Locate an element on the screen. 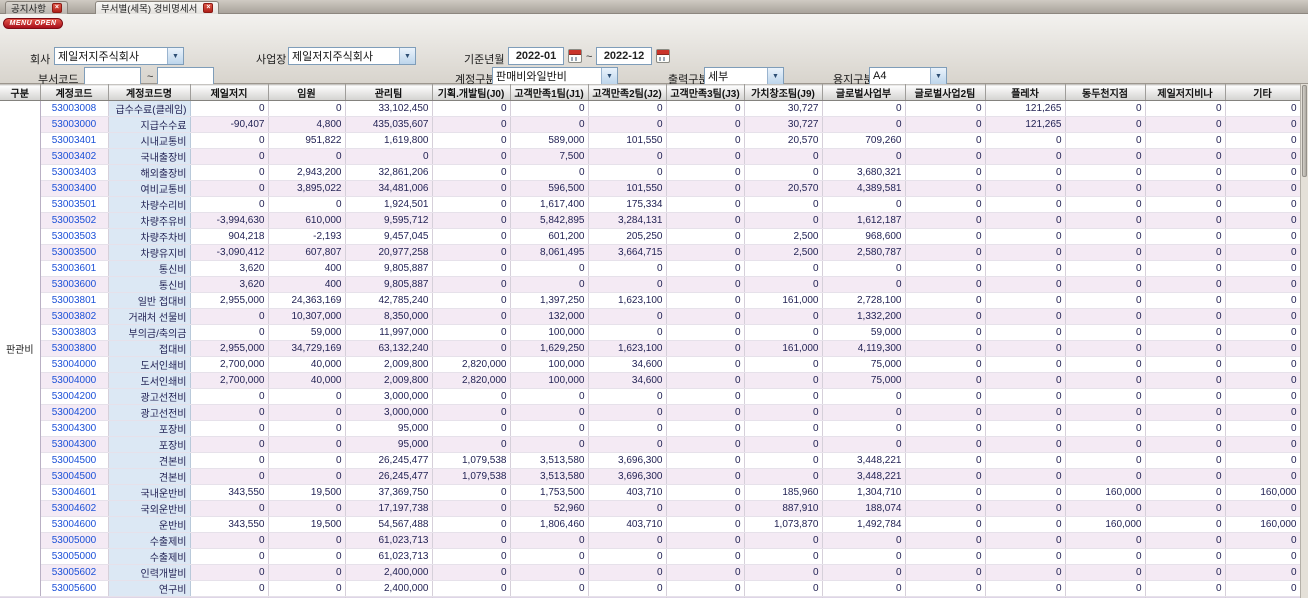  tab-notice: 공지사항 × is located at coordinates (36, 8).